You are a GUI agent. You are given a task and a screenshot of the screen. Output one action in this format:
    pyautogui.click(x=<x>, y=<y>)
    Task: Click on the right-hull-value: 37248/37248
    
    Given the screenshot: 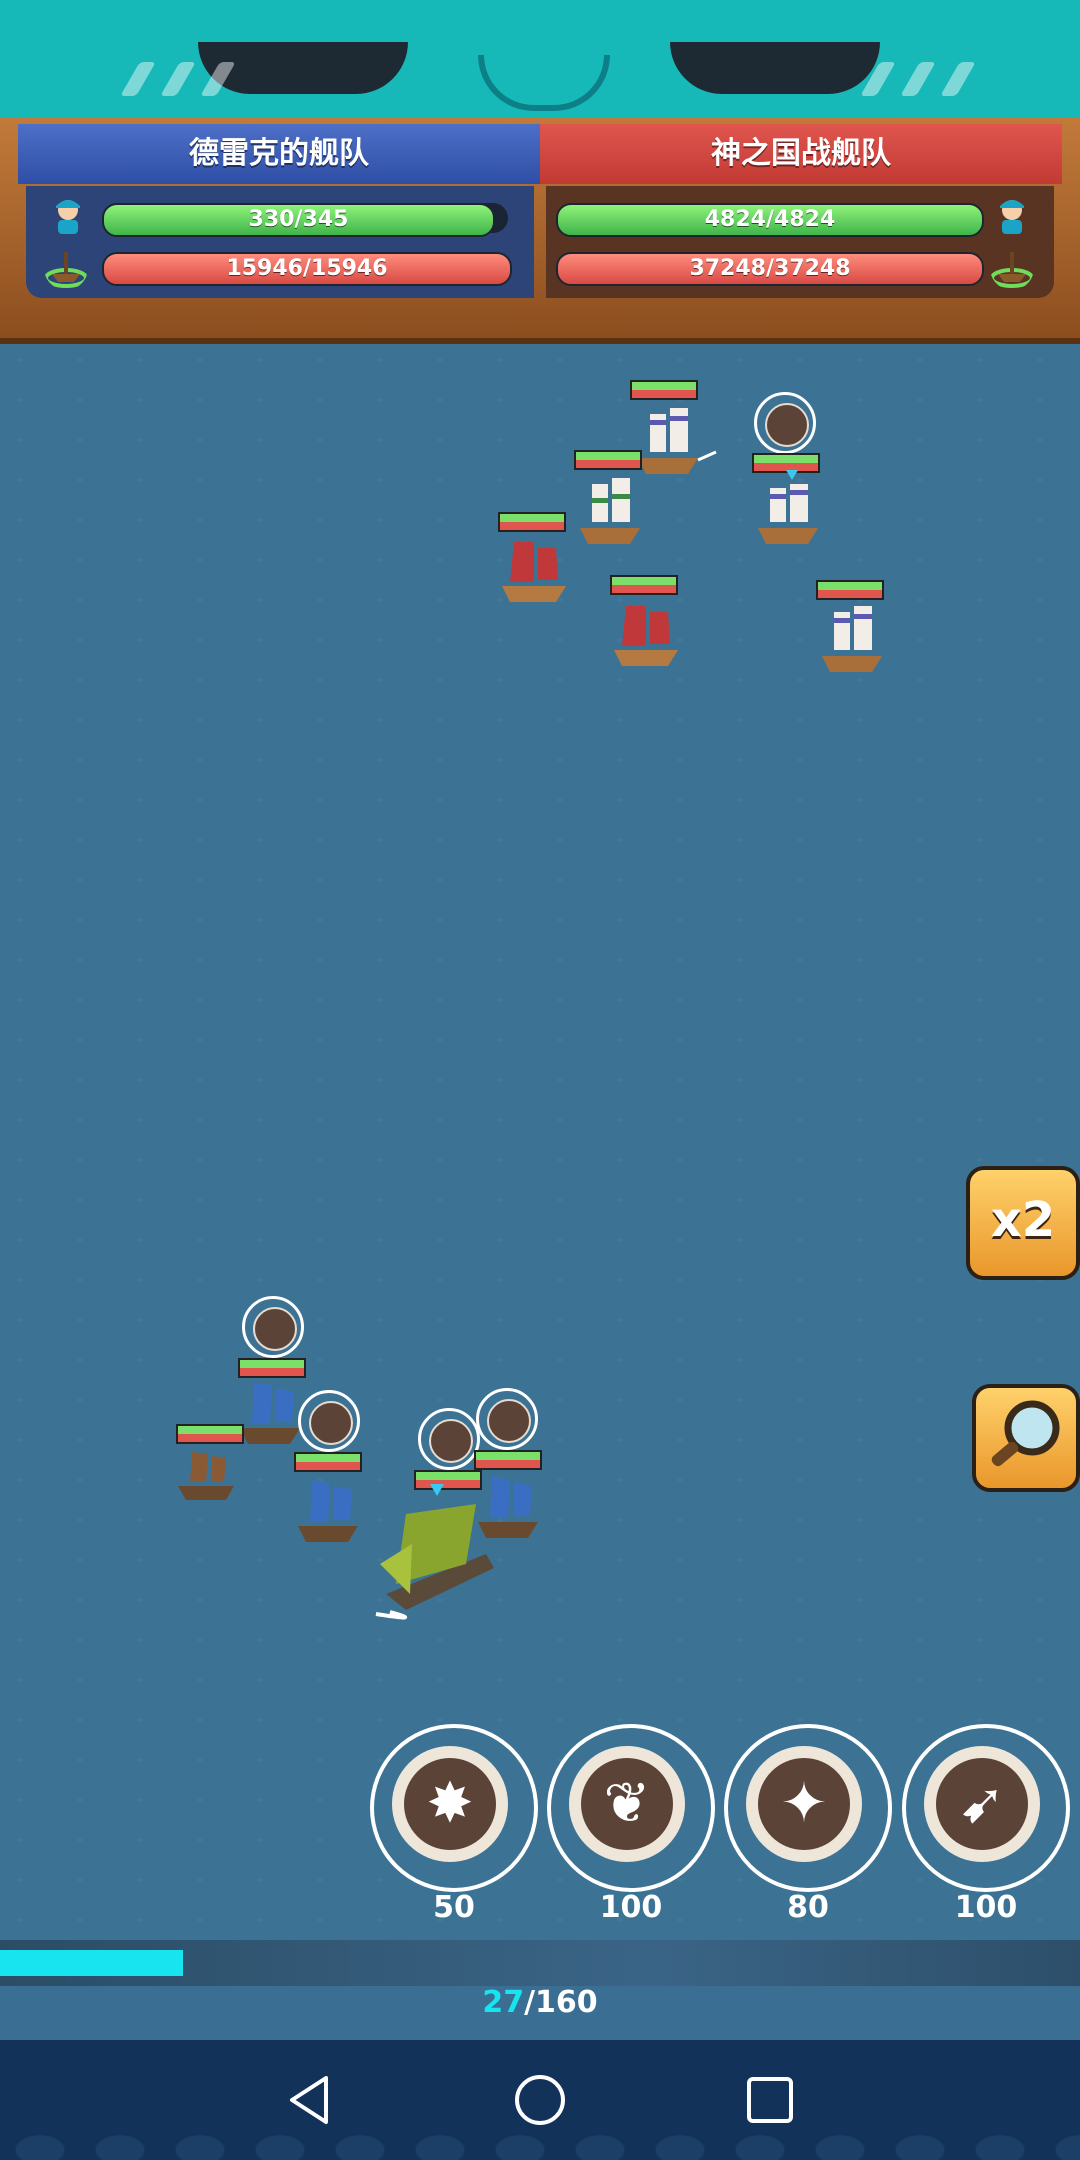 What is the action you would take?
    pyautogui.click(x=770, y=268)
    